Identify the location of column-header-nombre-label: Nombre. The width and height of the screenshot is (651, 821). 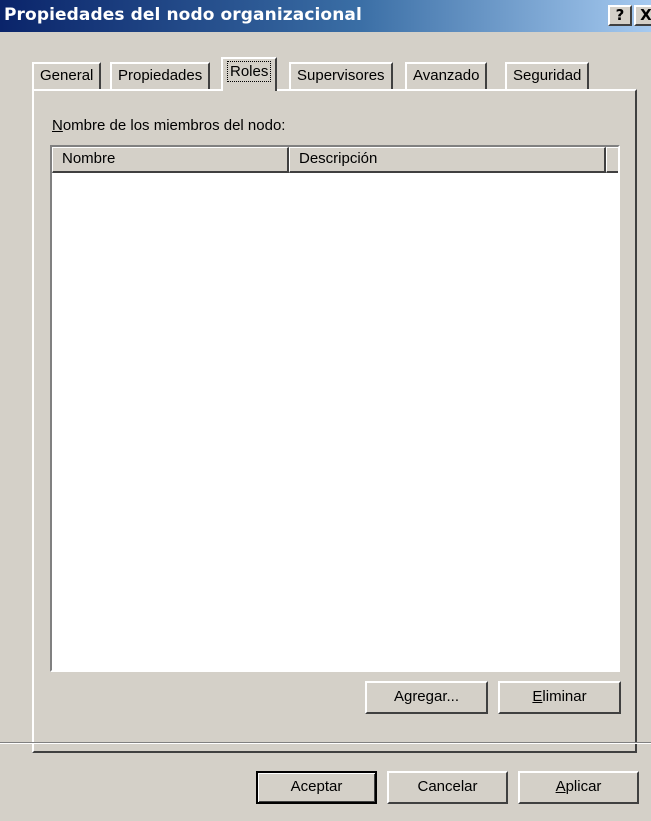
(89, 158).